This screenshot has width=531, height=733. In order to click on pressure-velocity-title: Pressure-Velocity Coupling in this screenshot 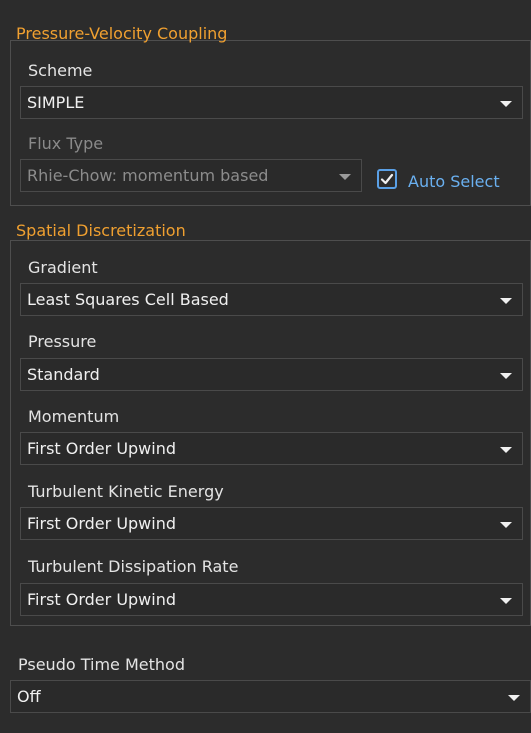, I will do `click(122, 33)`.